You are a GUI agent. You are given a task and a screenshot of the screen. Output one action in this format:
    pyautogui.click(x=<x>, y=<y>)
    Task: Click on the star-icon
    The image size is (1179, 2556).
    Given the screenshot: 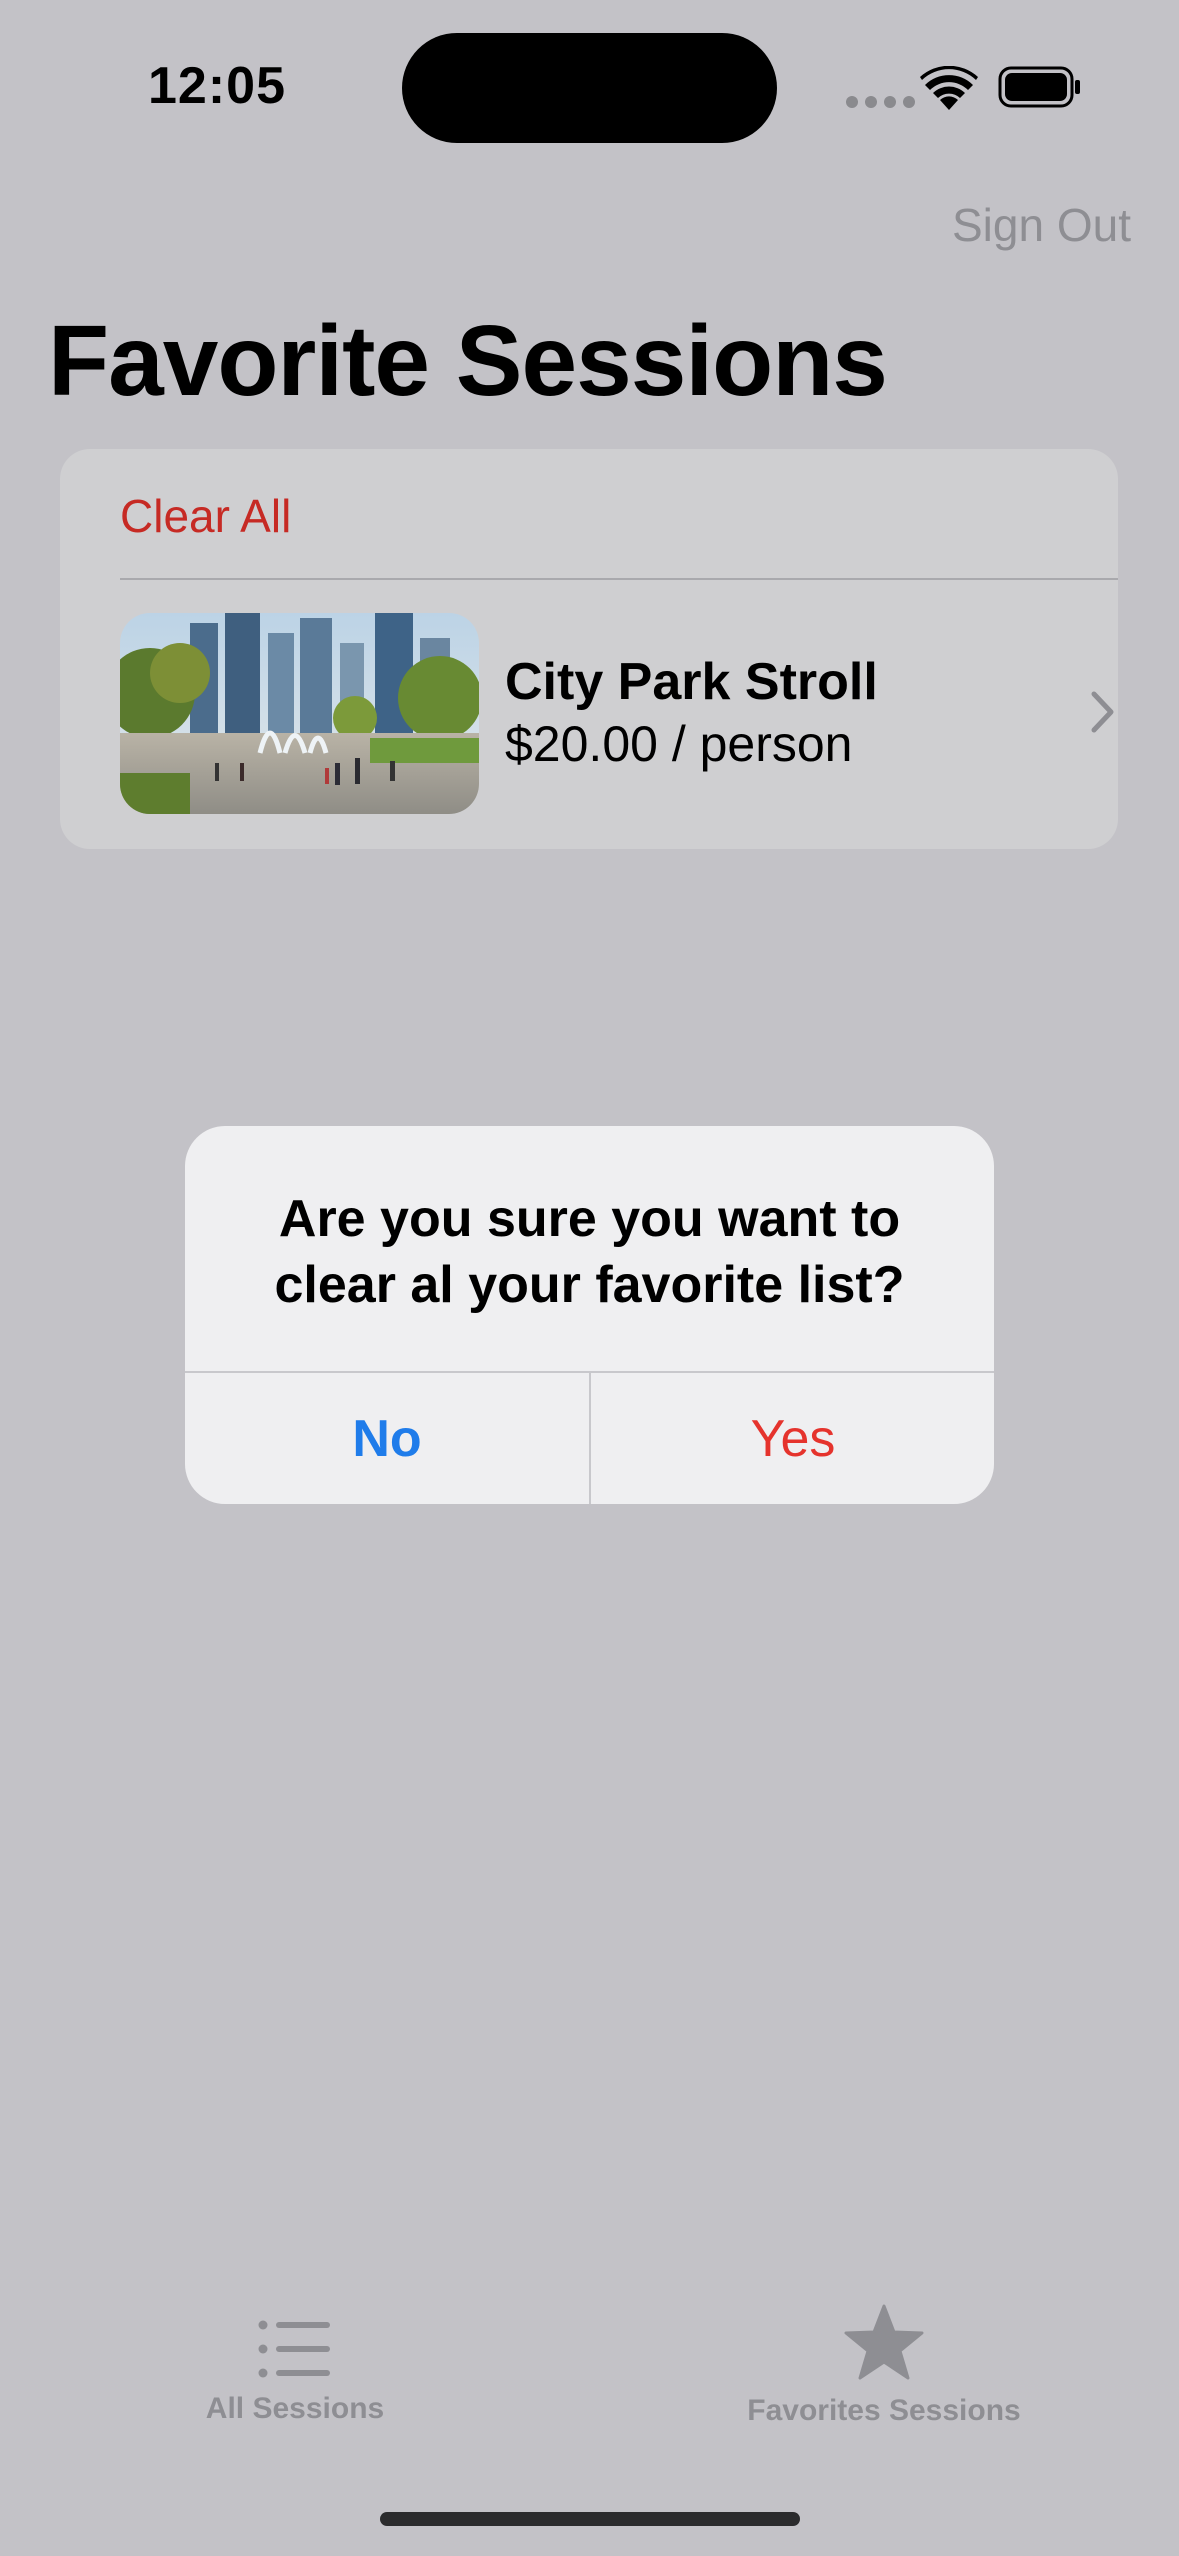 What is the action you would take?
    pyautogui.click(x=884, y=2342)
    